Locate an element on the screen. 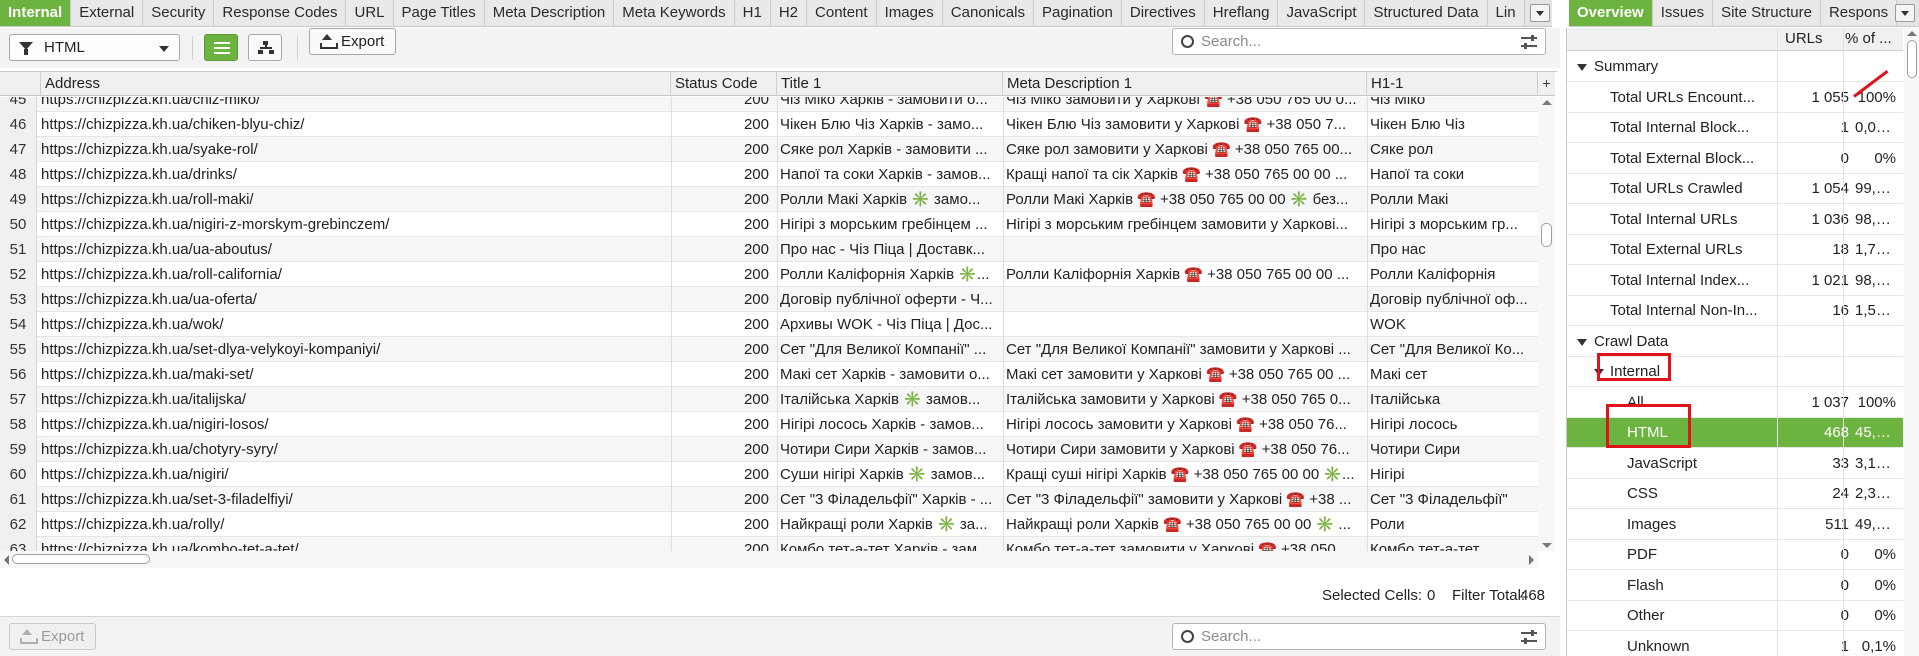  side-more-tabs-dropdown is located at coordinates (1905, 13).